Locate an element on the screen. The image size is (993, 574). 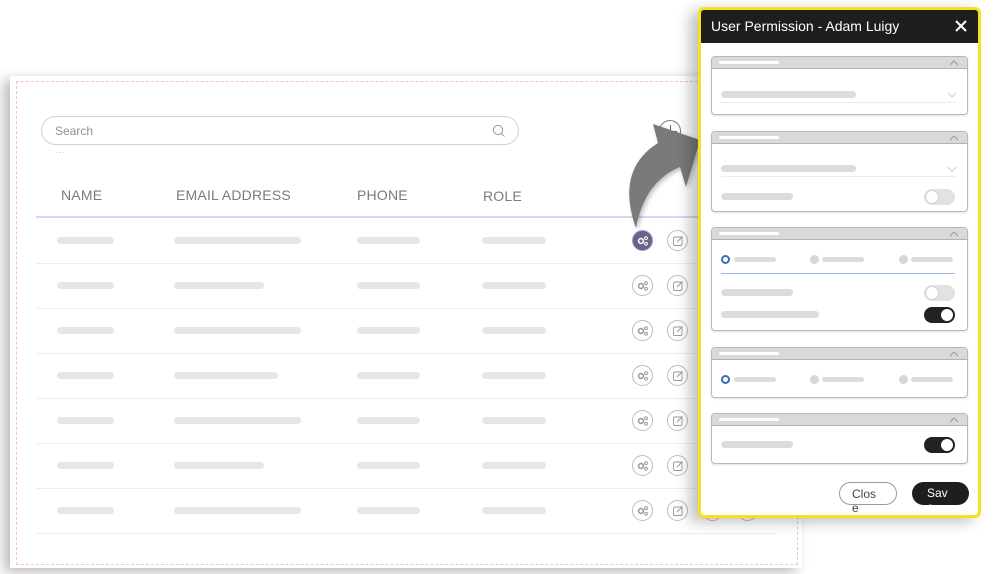
save-button-label: Save is located at coordinates (937, 500).